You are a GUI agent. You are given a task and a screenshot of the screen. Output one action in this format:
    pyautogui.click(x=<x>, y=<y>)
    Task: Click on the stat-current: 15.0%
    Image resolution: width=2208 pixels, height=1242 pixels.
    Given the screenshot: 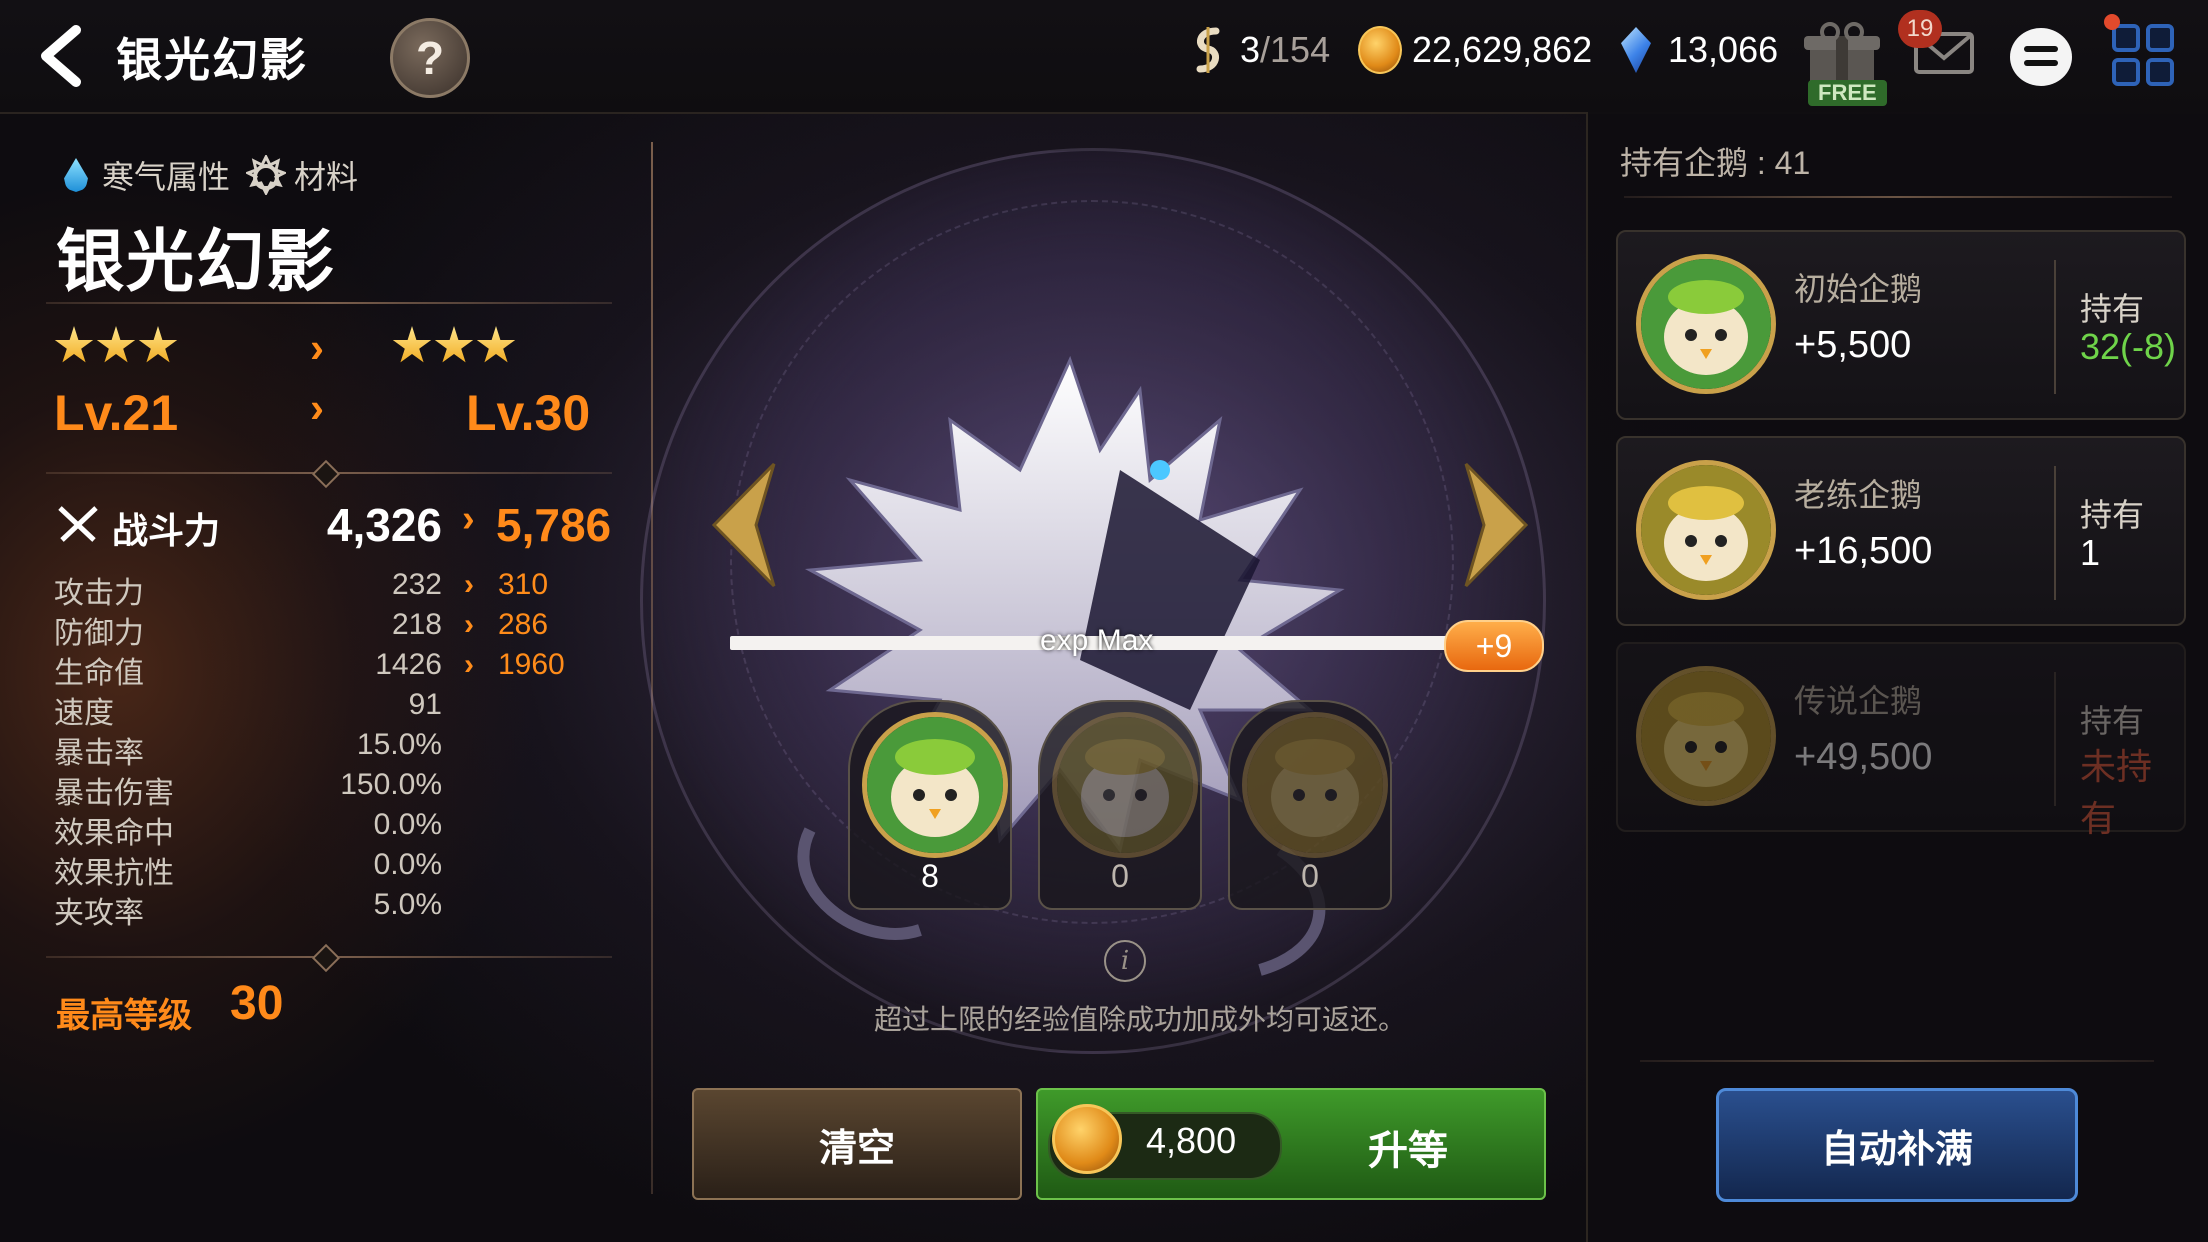 What is the action you would take?
    pyautogui.click(x=399, y=744)
    